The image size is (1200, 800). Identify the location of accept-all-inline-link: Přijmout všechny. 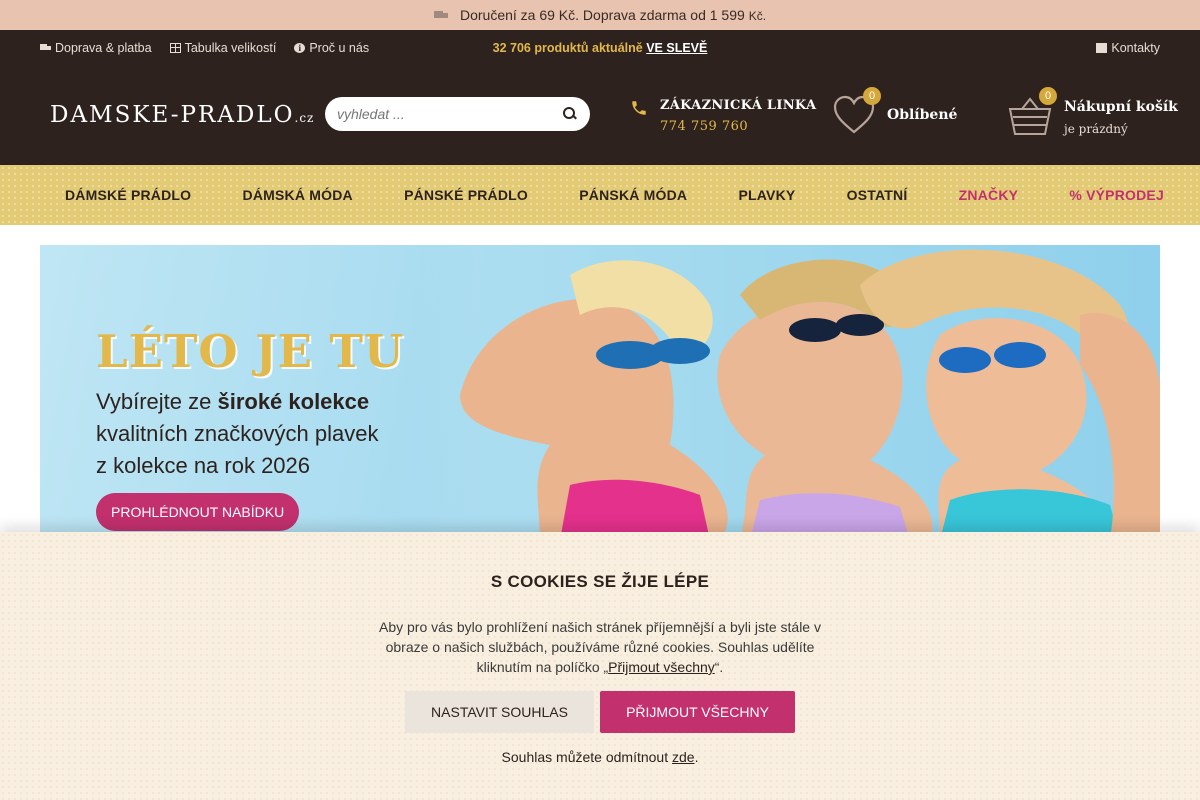
(661, 667).